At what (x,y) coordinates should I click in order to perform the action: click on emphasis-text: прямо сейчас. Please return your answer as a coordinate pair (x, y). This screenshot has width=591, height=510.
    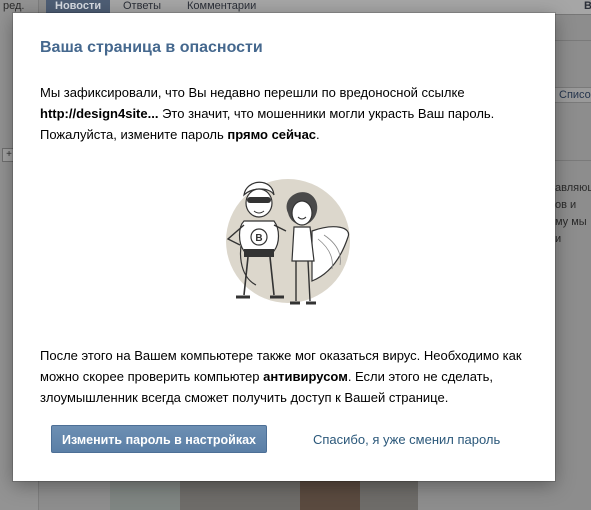
    Looking at the image, I should click on (272, 134).